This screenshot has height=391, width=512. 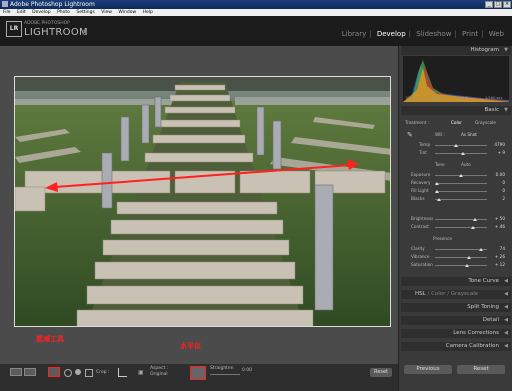 What do you see at coordinates (498, 256) in the screenshot?
I see `vibrance-value: + 26` at bounding box center [498, 256].